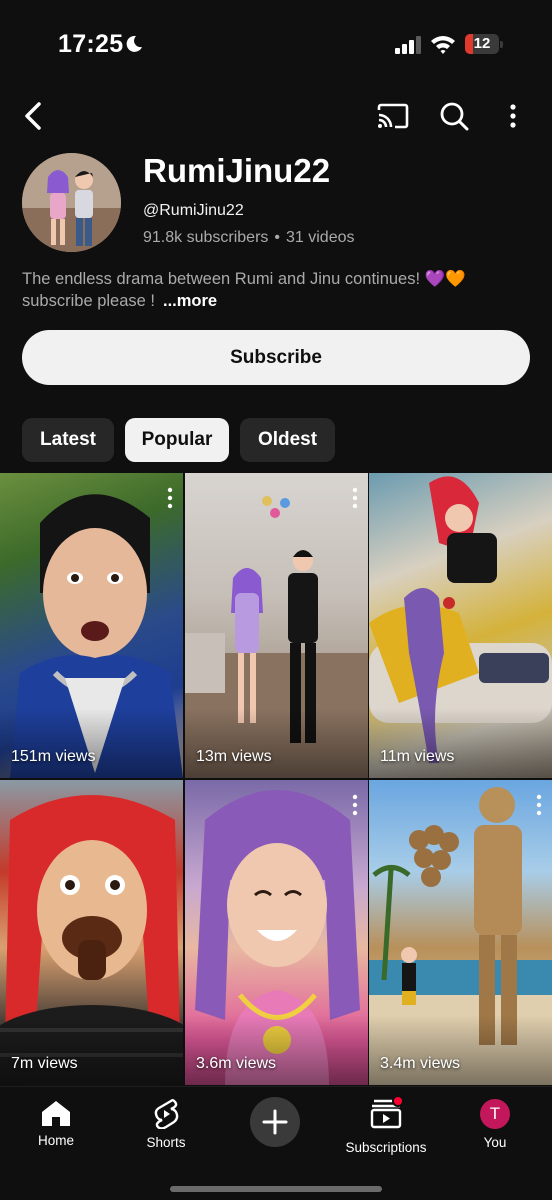 This screenshot has height=1200, width=552. Describe the element at coordinates (287, 440) in the screenshot. I see `chip-oldest: Oldest` at that location.